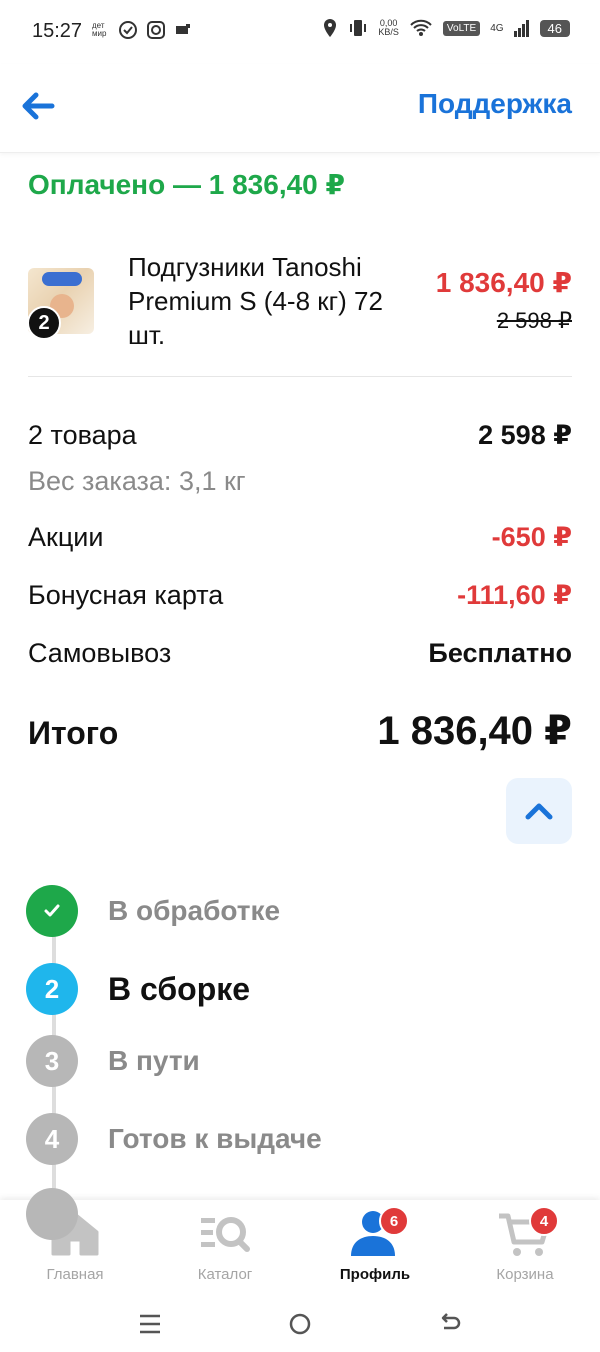  Describe the element at coordinates (57, 31) in the screenshot. I see `status-time: 15:27` at that location.